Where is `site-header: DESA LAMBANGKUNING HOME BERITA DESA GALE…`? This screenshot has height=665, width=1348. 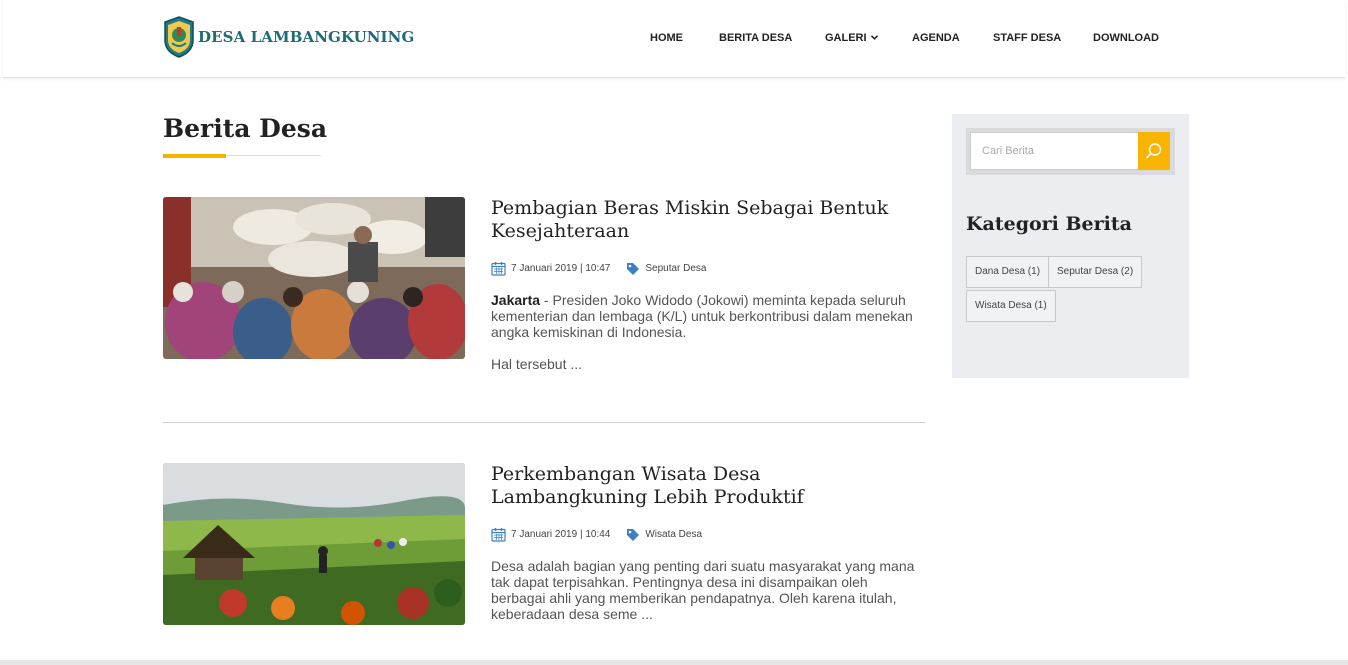 site-header: DESA LAMBANGKUNING HOME BERITA DESA GALE… is located at coordinates (674, 39).